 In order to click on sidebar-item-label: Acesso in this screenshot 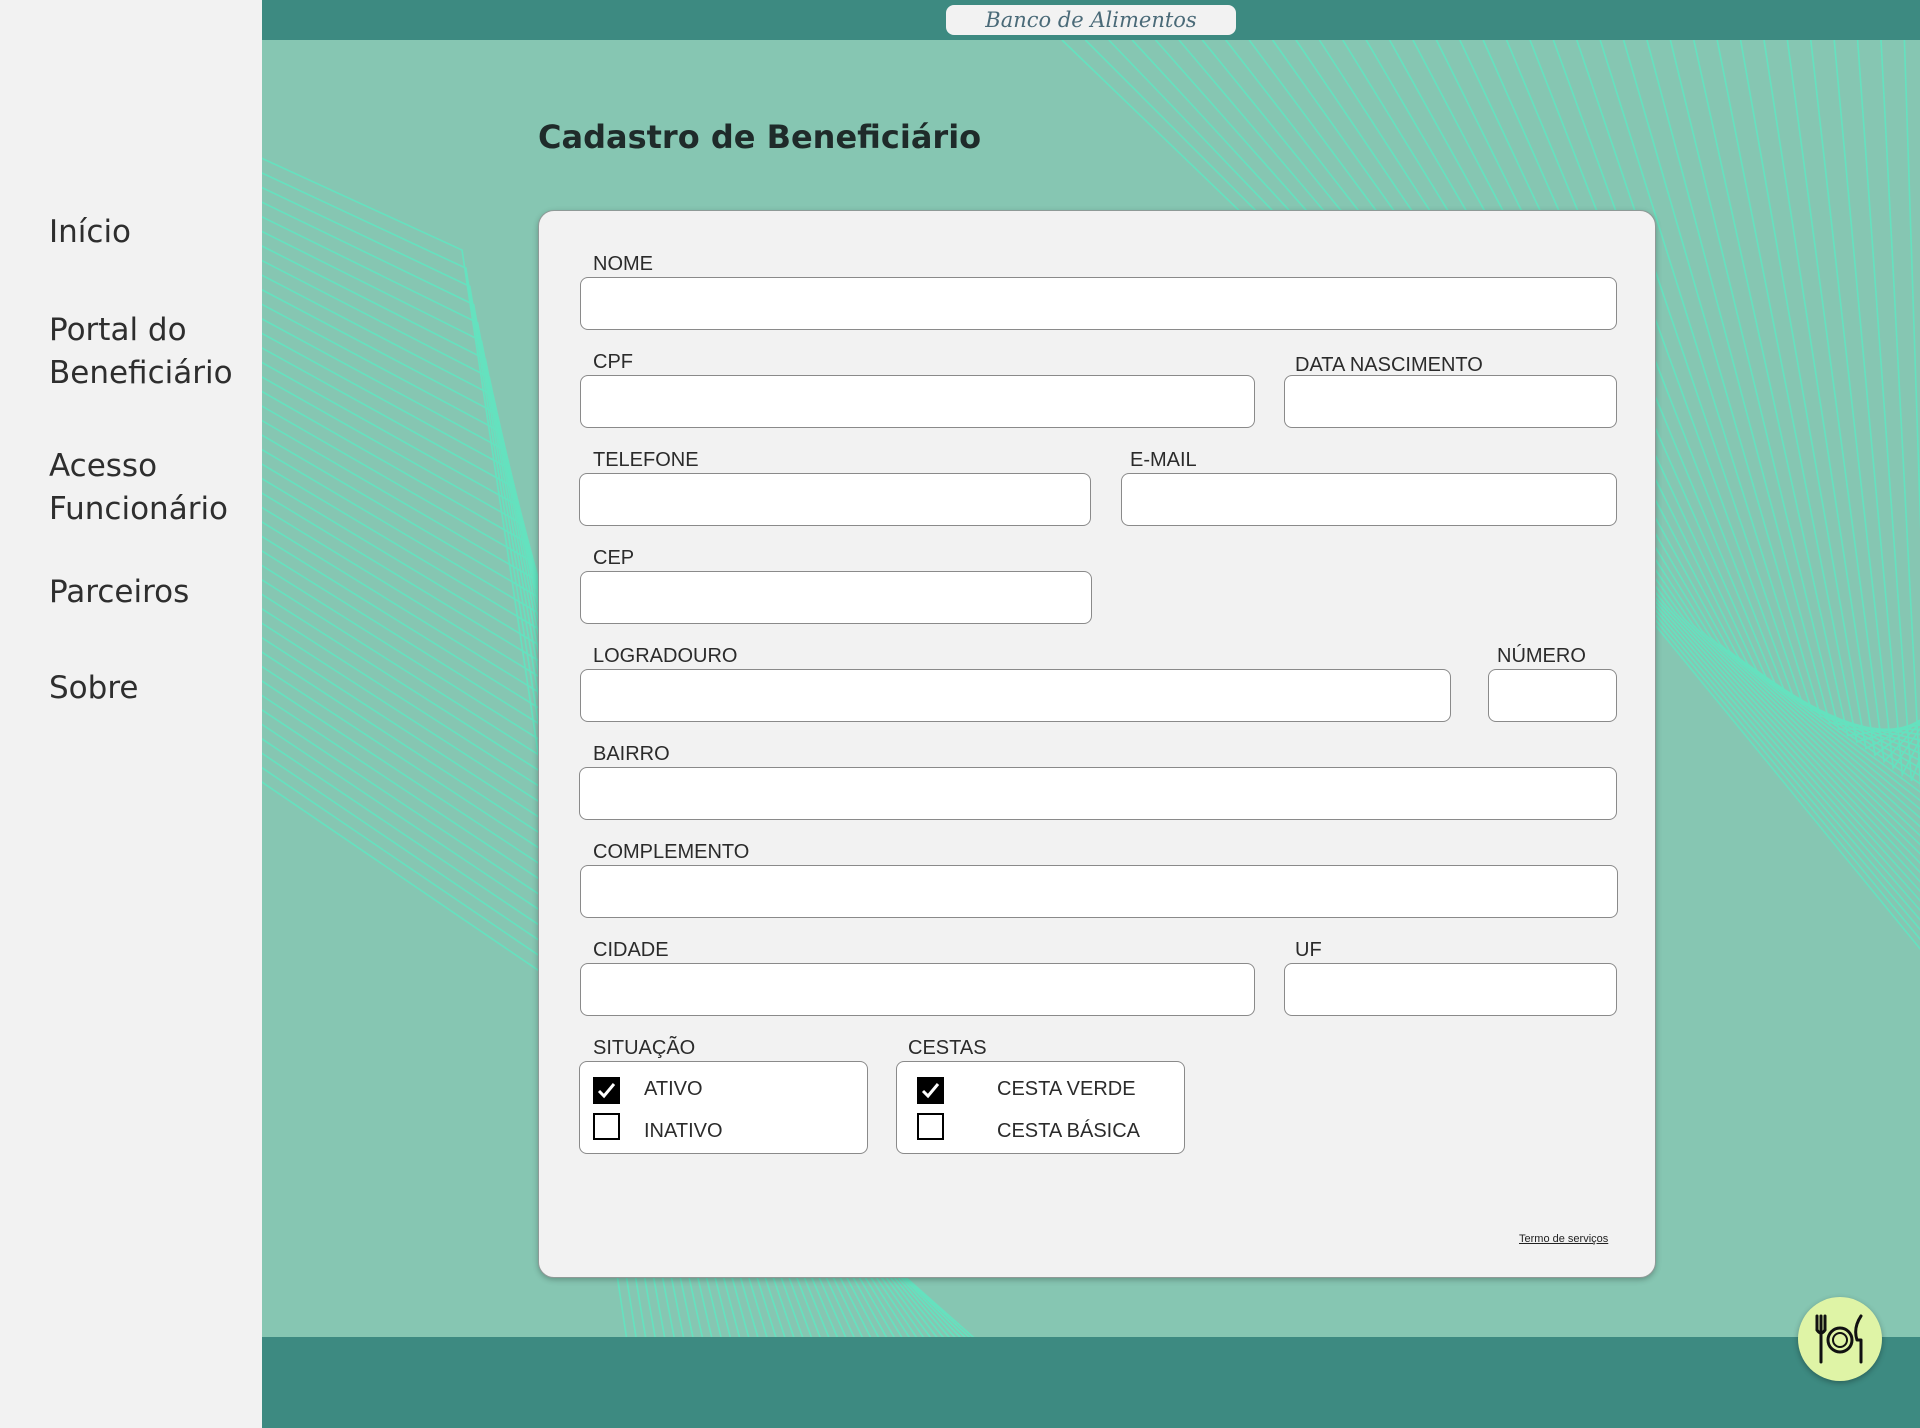, I will do `click(103, 466)`.